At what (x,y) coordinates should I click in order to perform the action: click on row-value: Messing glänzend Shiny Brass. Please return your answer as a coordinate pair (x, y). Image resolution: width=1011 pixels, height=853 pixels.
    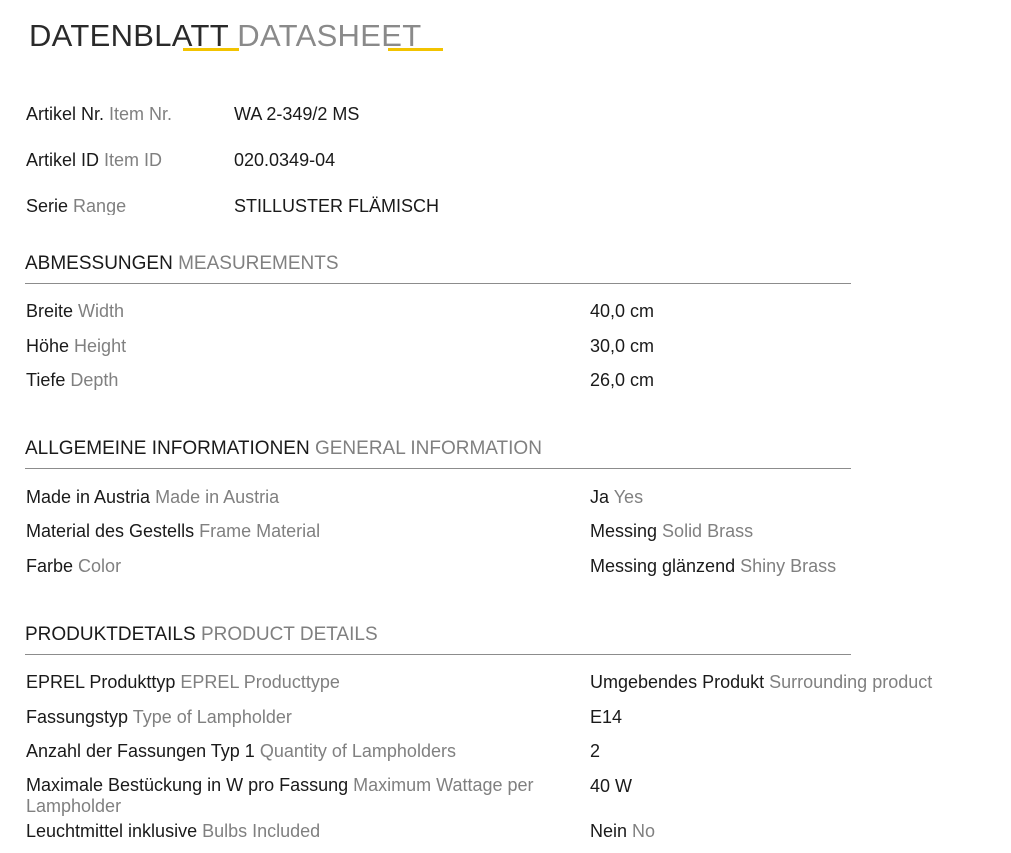
    Looking at the image, I should click on (713, 566).